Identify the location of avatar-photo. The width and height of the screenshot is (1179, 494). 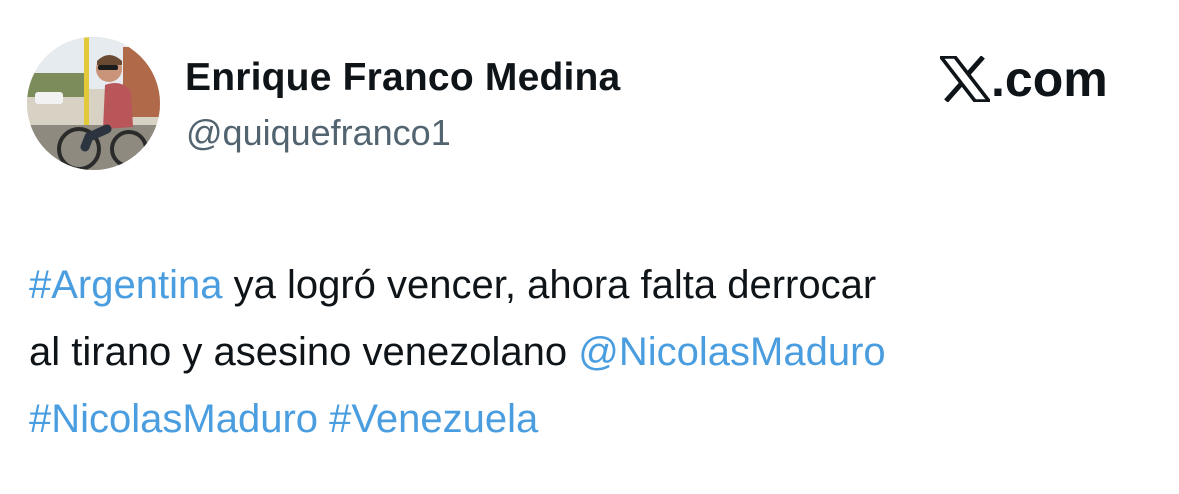
(93, 103).